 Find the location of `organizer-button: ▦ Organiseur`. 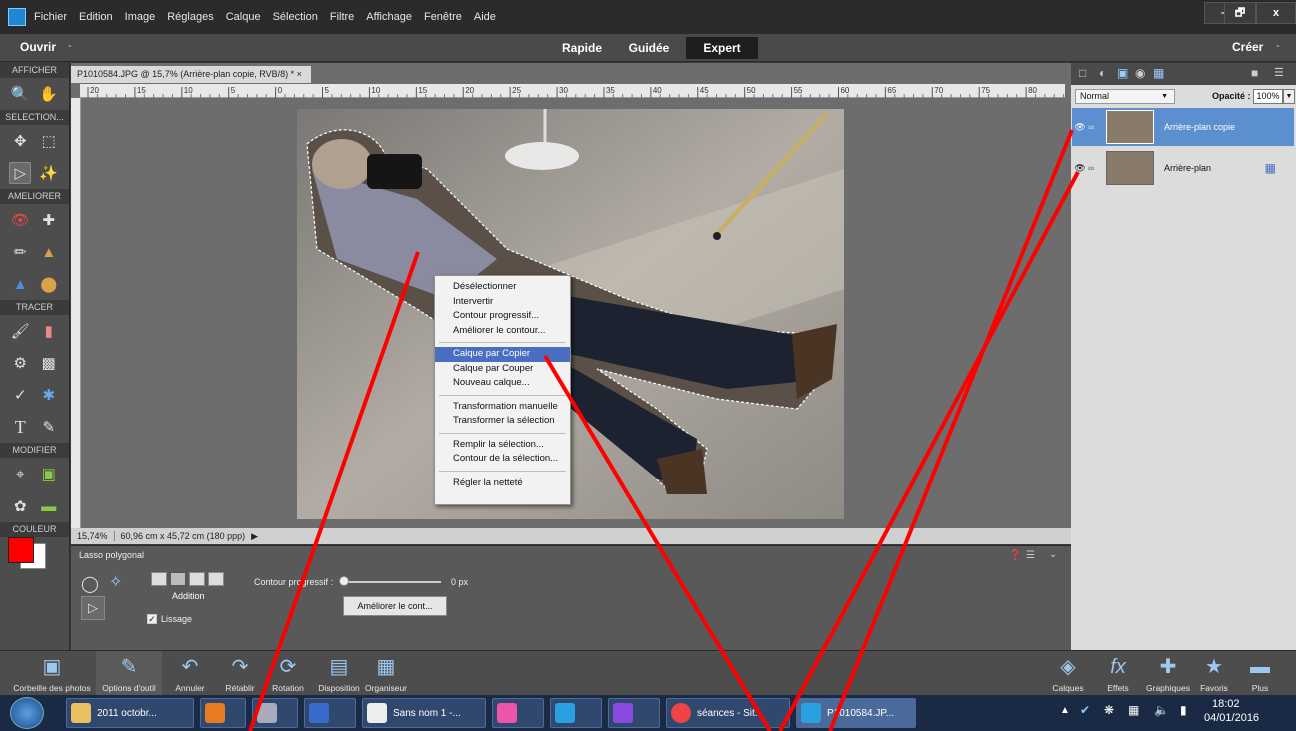

organizer-button: ▦ Organiseur is located at coordinates (386, 673).